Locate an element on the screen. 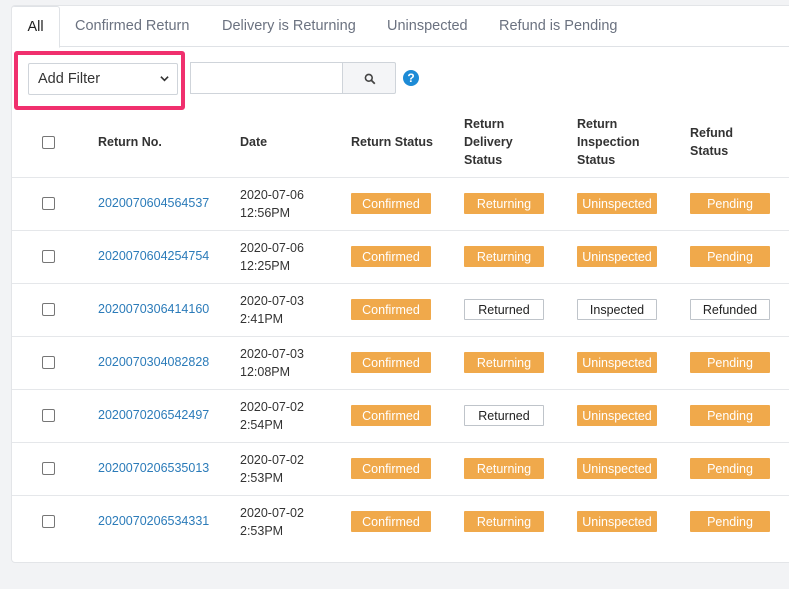 Image resolution: width=789 pixels, height=589 pixels. refund-status-badge: Refunded is located at coordinates (730, 309).